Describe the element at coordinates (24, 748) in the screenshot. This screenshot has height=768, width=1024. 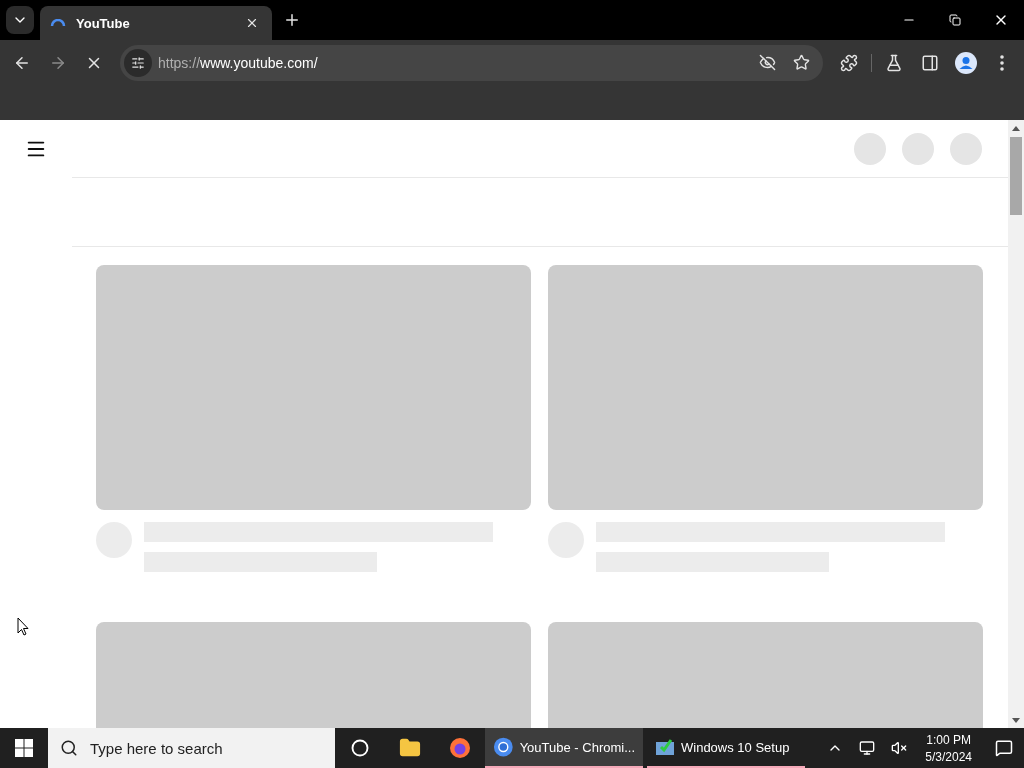
I see `windows-logo-icon` at that location.